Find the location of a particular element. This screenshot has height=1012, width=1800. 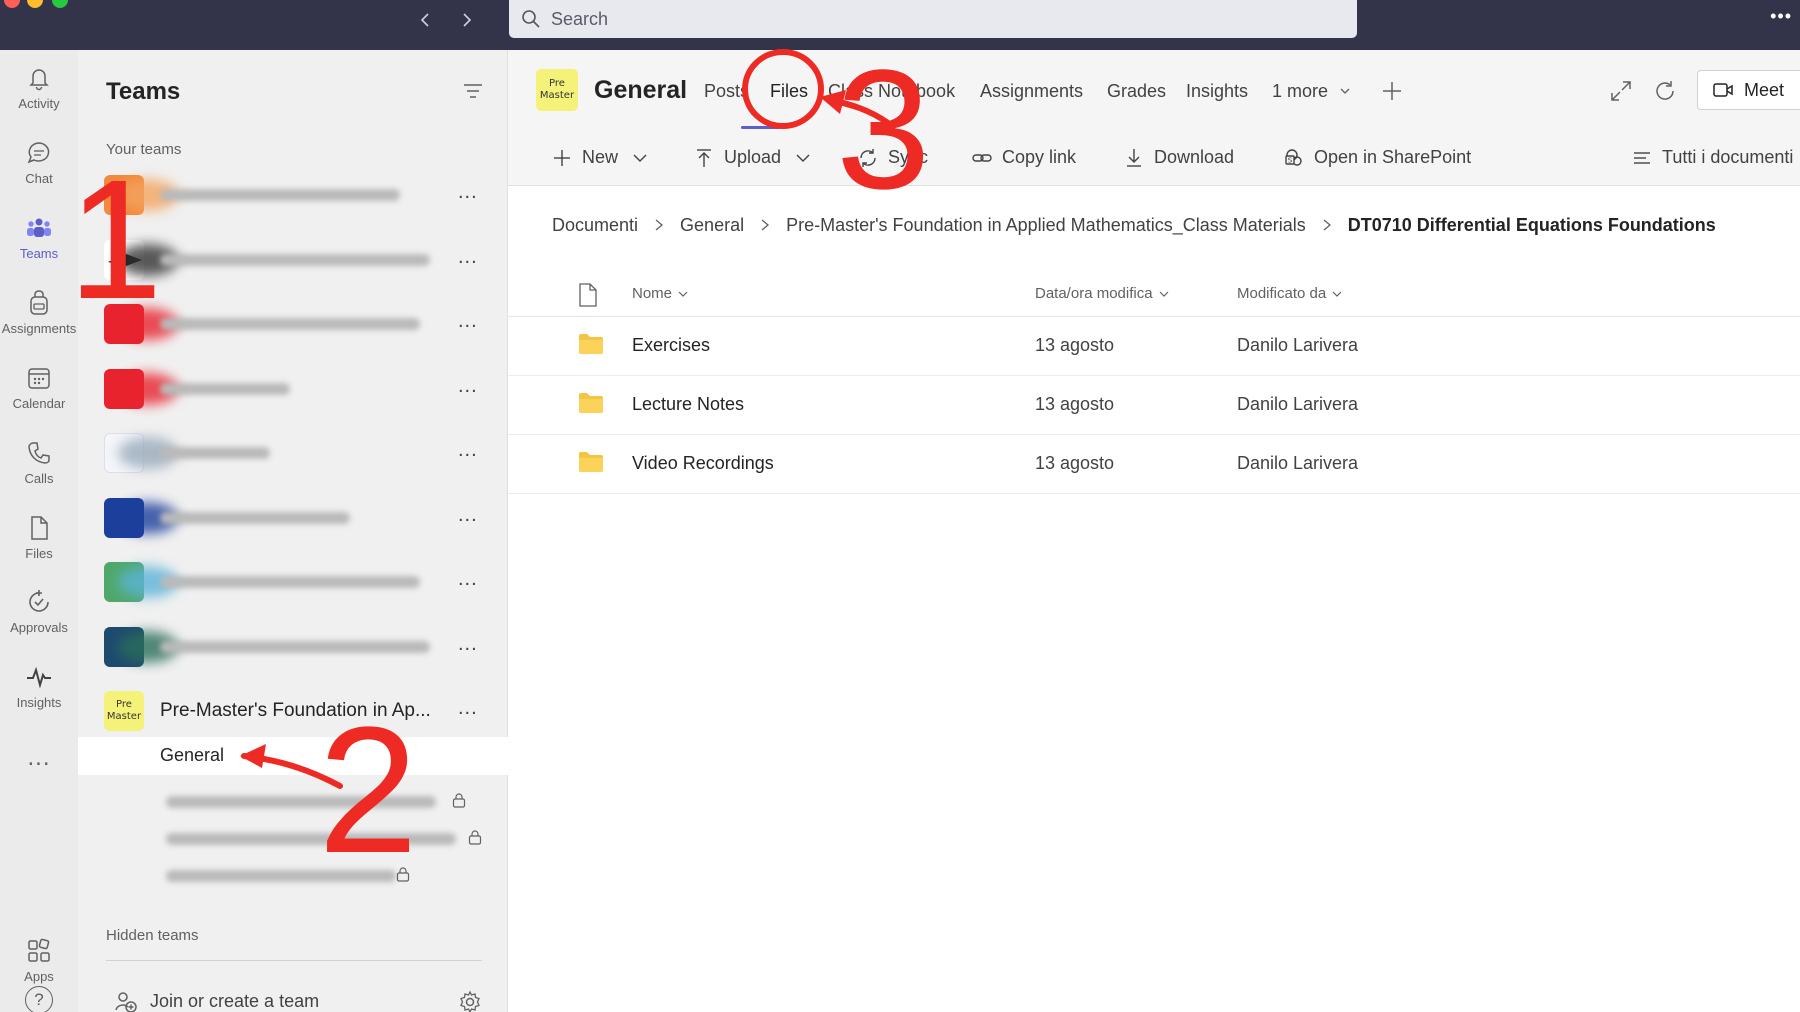

file-modified-by: Danilo Larivera is located at coordinates (1298, 463).